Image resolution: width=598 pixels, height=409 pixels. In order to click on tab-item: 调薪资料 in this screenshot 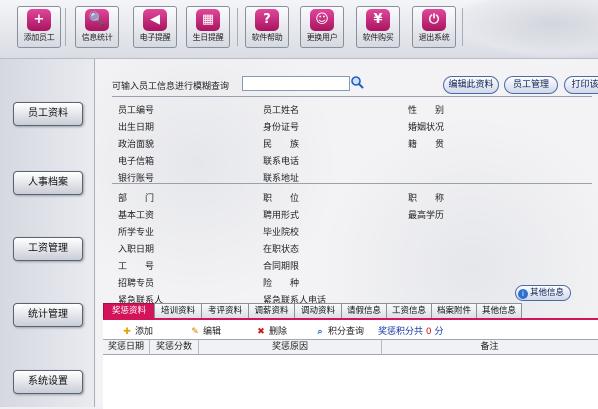, I will do `click(271, 310)`.